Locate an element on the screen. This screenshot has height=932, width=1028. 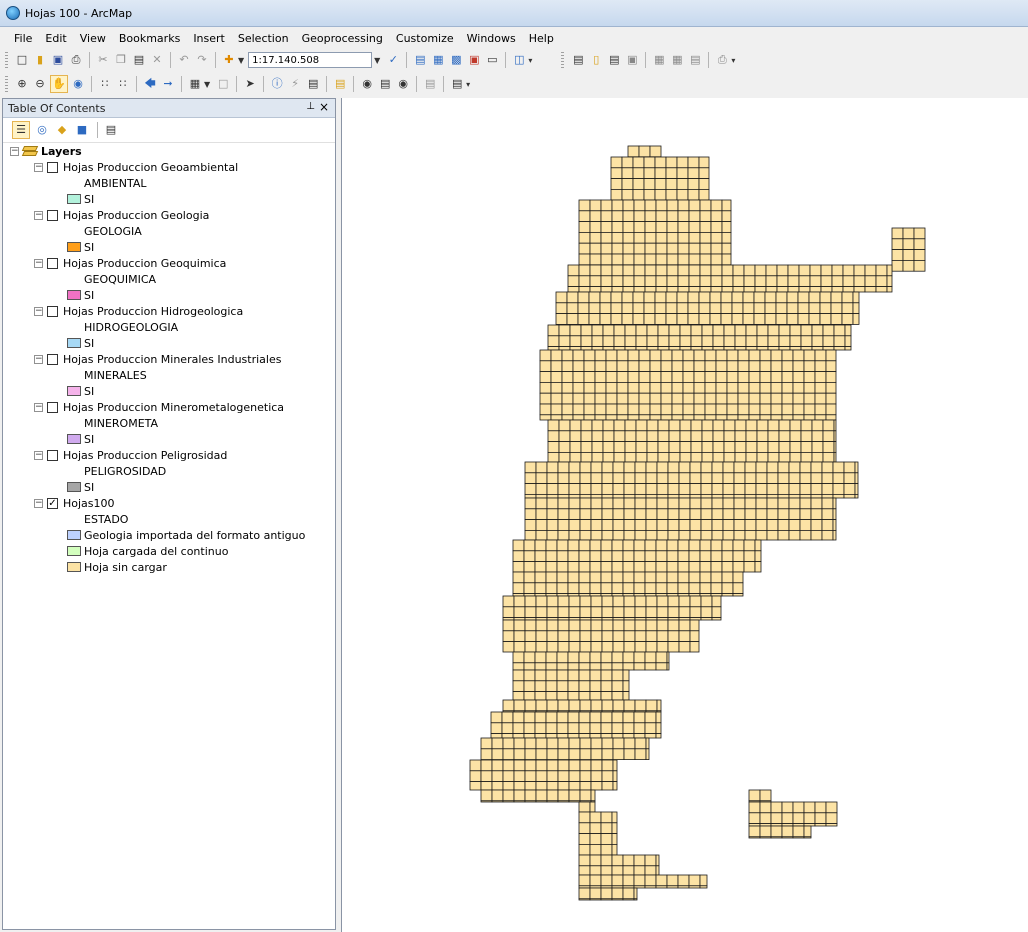
map-scale-input: 1:17.140.508 is located at coordinates (310, 60).